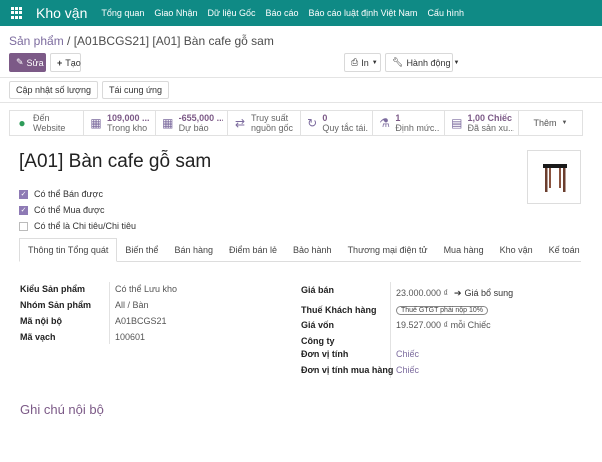  Describe the element at coordinates (36, 41) in the screenshot. I see `breadcrumb-products-link: Sản phẩm` at that location.